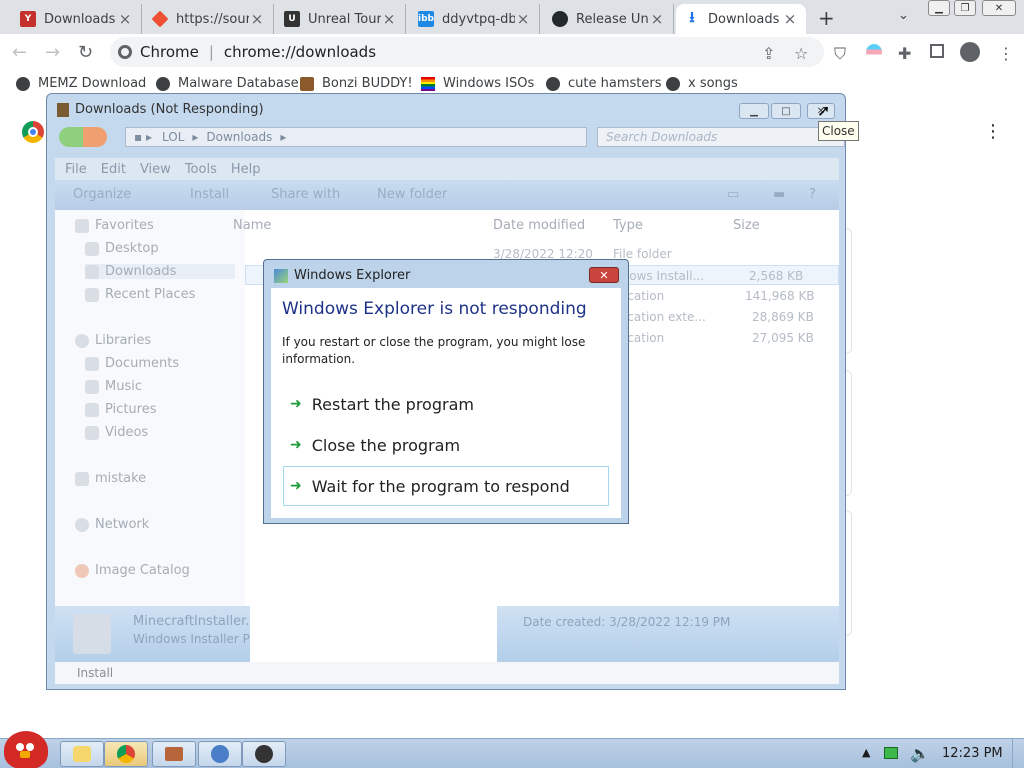 This screenshot has height=768, width=1024. What do you see at coordinates (692, 16) in the screenshot?
I see `download-icon: ⭳` at bounding box center [692, 16].